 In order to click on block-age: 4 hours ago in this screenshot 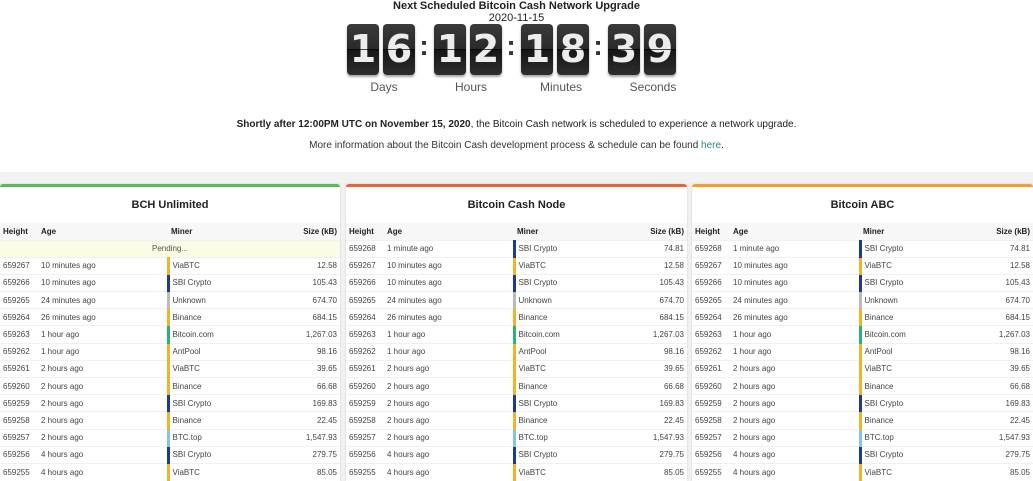, I will do `click(795, 471)`.